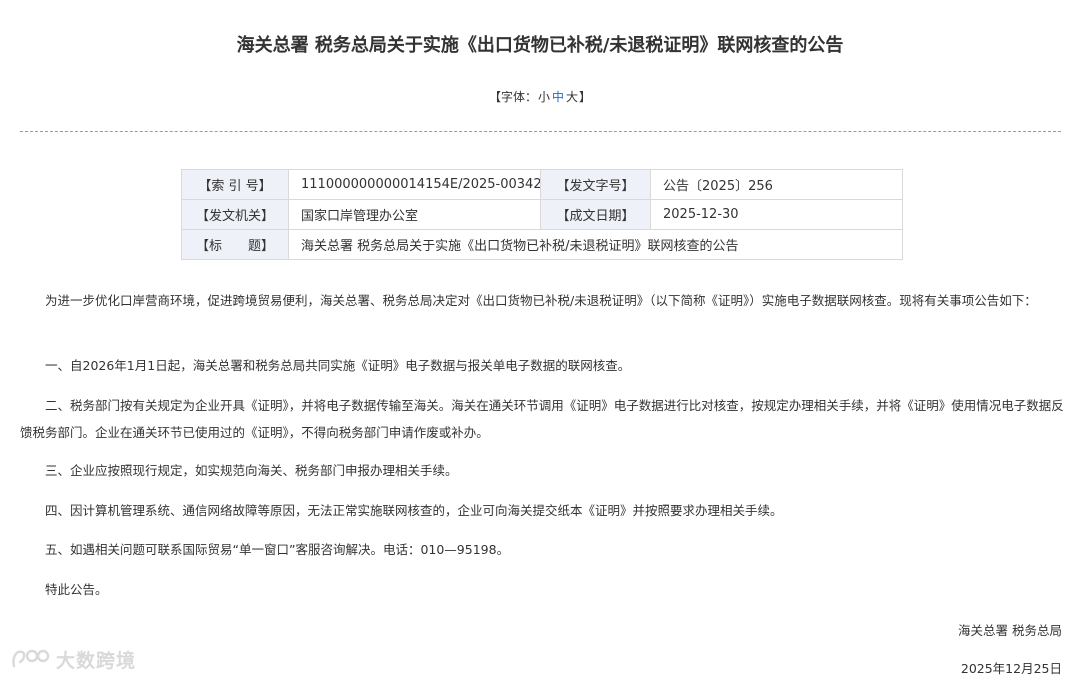  What do you see at coordinates (572, 97) in the screenshot?
I see `font-size-large-link: 大` at bounding box center [572, 97].